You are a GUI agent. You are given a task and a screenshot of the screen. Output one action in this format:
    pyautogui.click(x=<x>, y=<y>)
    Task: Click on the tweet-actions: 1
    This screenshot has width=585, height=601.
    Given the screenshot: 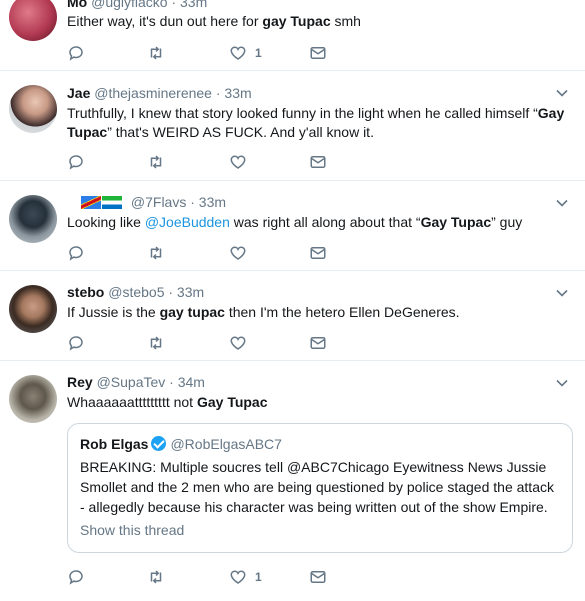 What is the action you would take?
    pyautogui.click(x=247, y=53)
    